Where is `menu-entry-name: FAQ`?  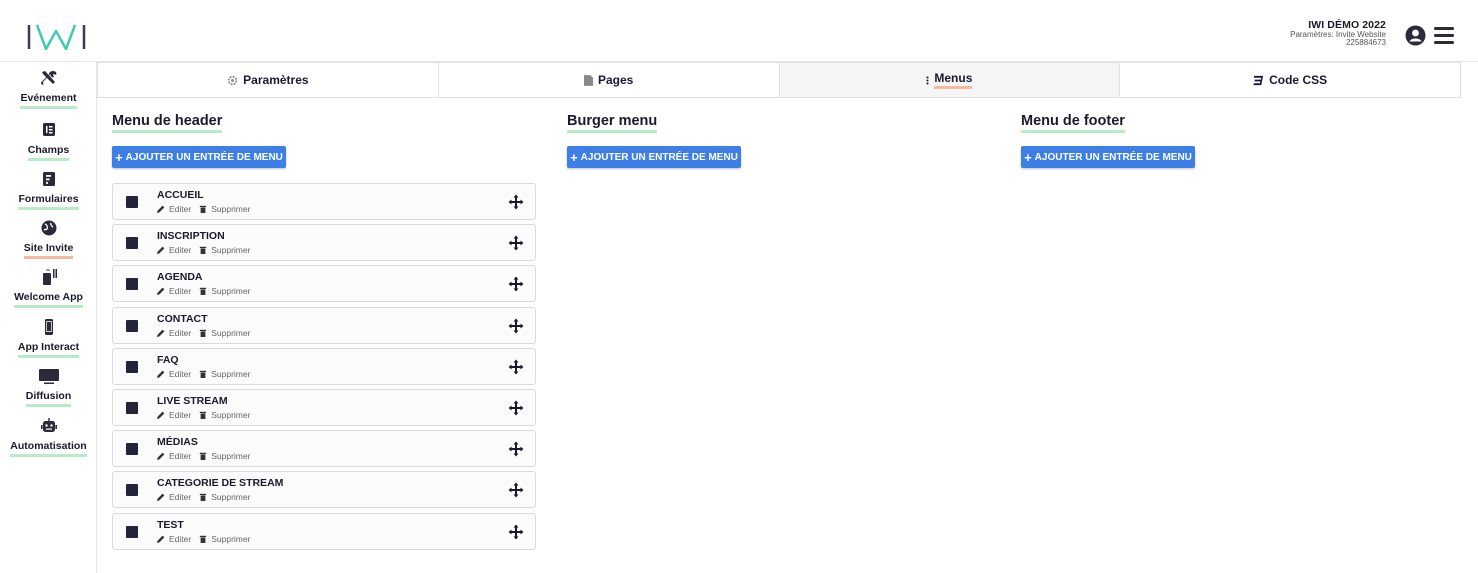
menu-entry-name: FAQ is located at coordinates (168, 359).